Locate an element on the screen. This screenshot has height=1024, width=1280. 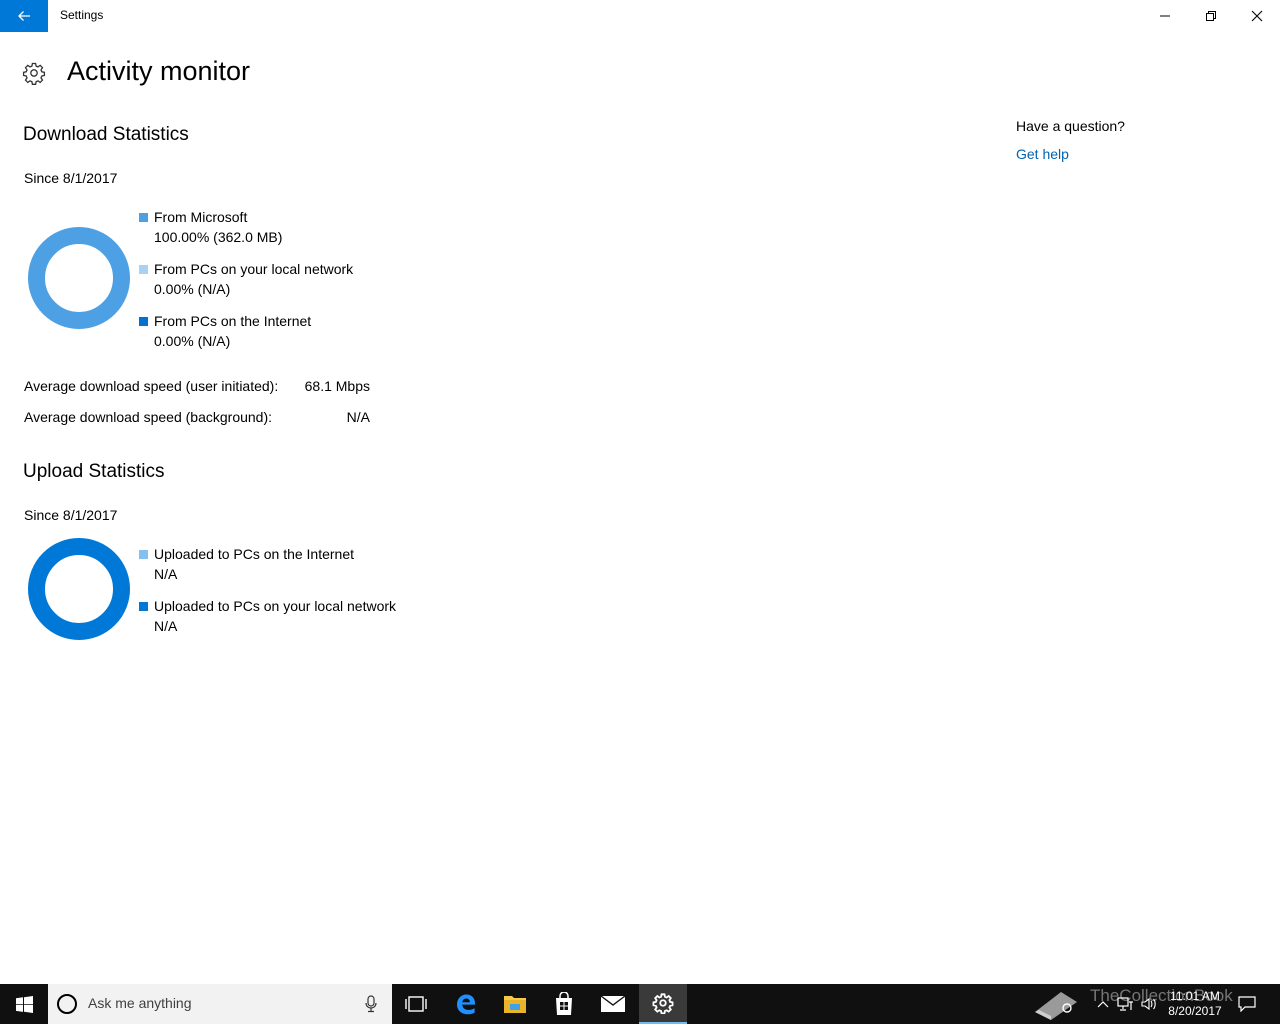
stat-label: Average download speed (user initiated): is located at coordinates (151, 386).